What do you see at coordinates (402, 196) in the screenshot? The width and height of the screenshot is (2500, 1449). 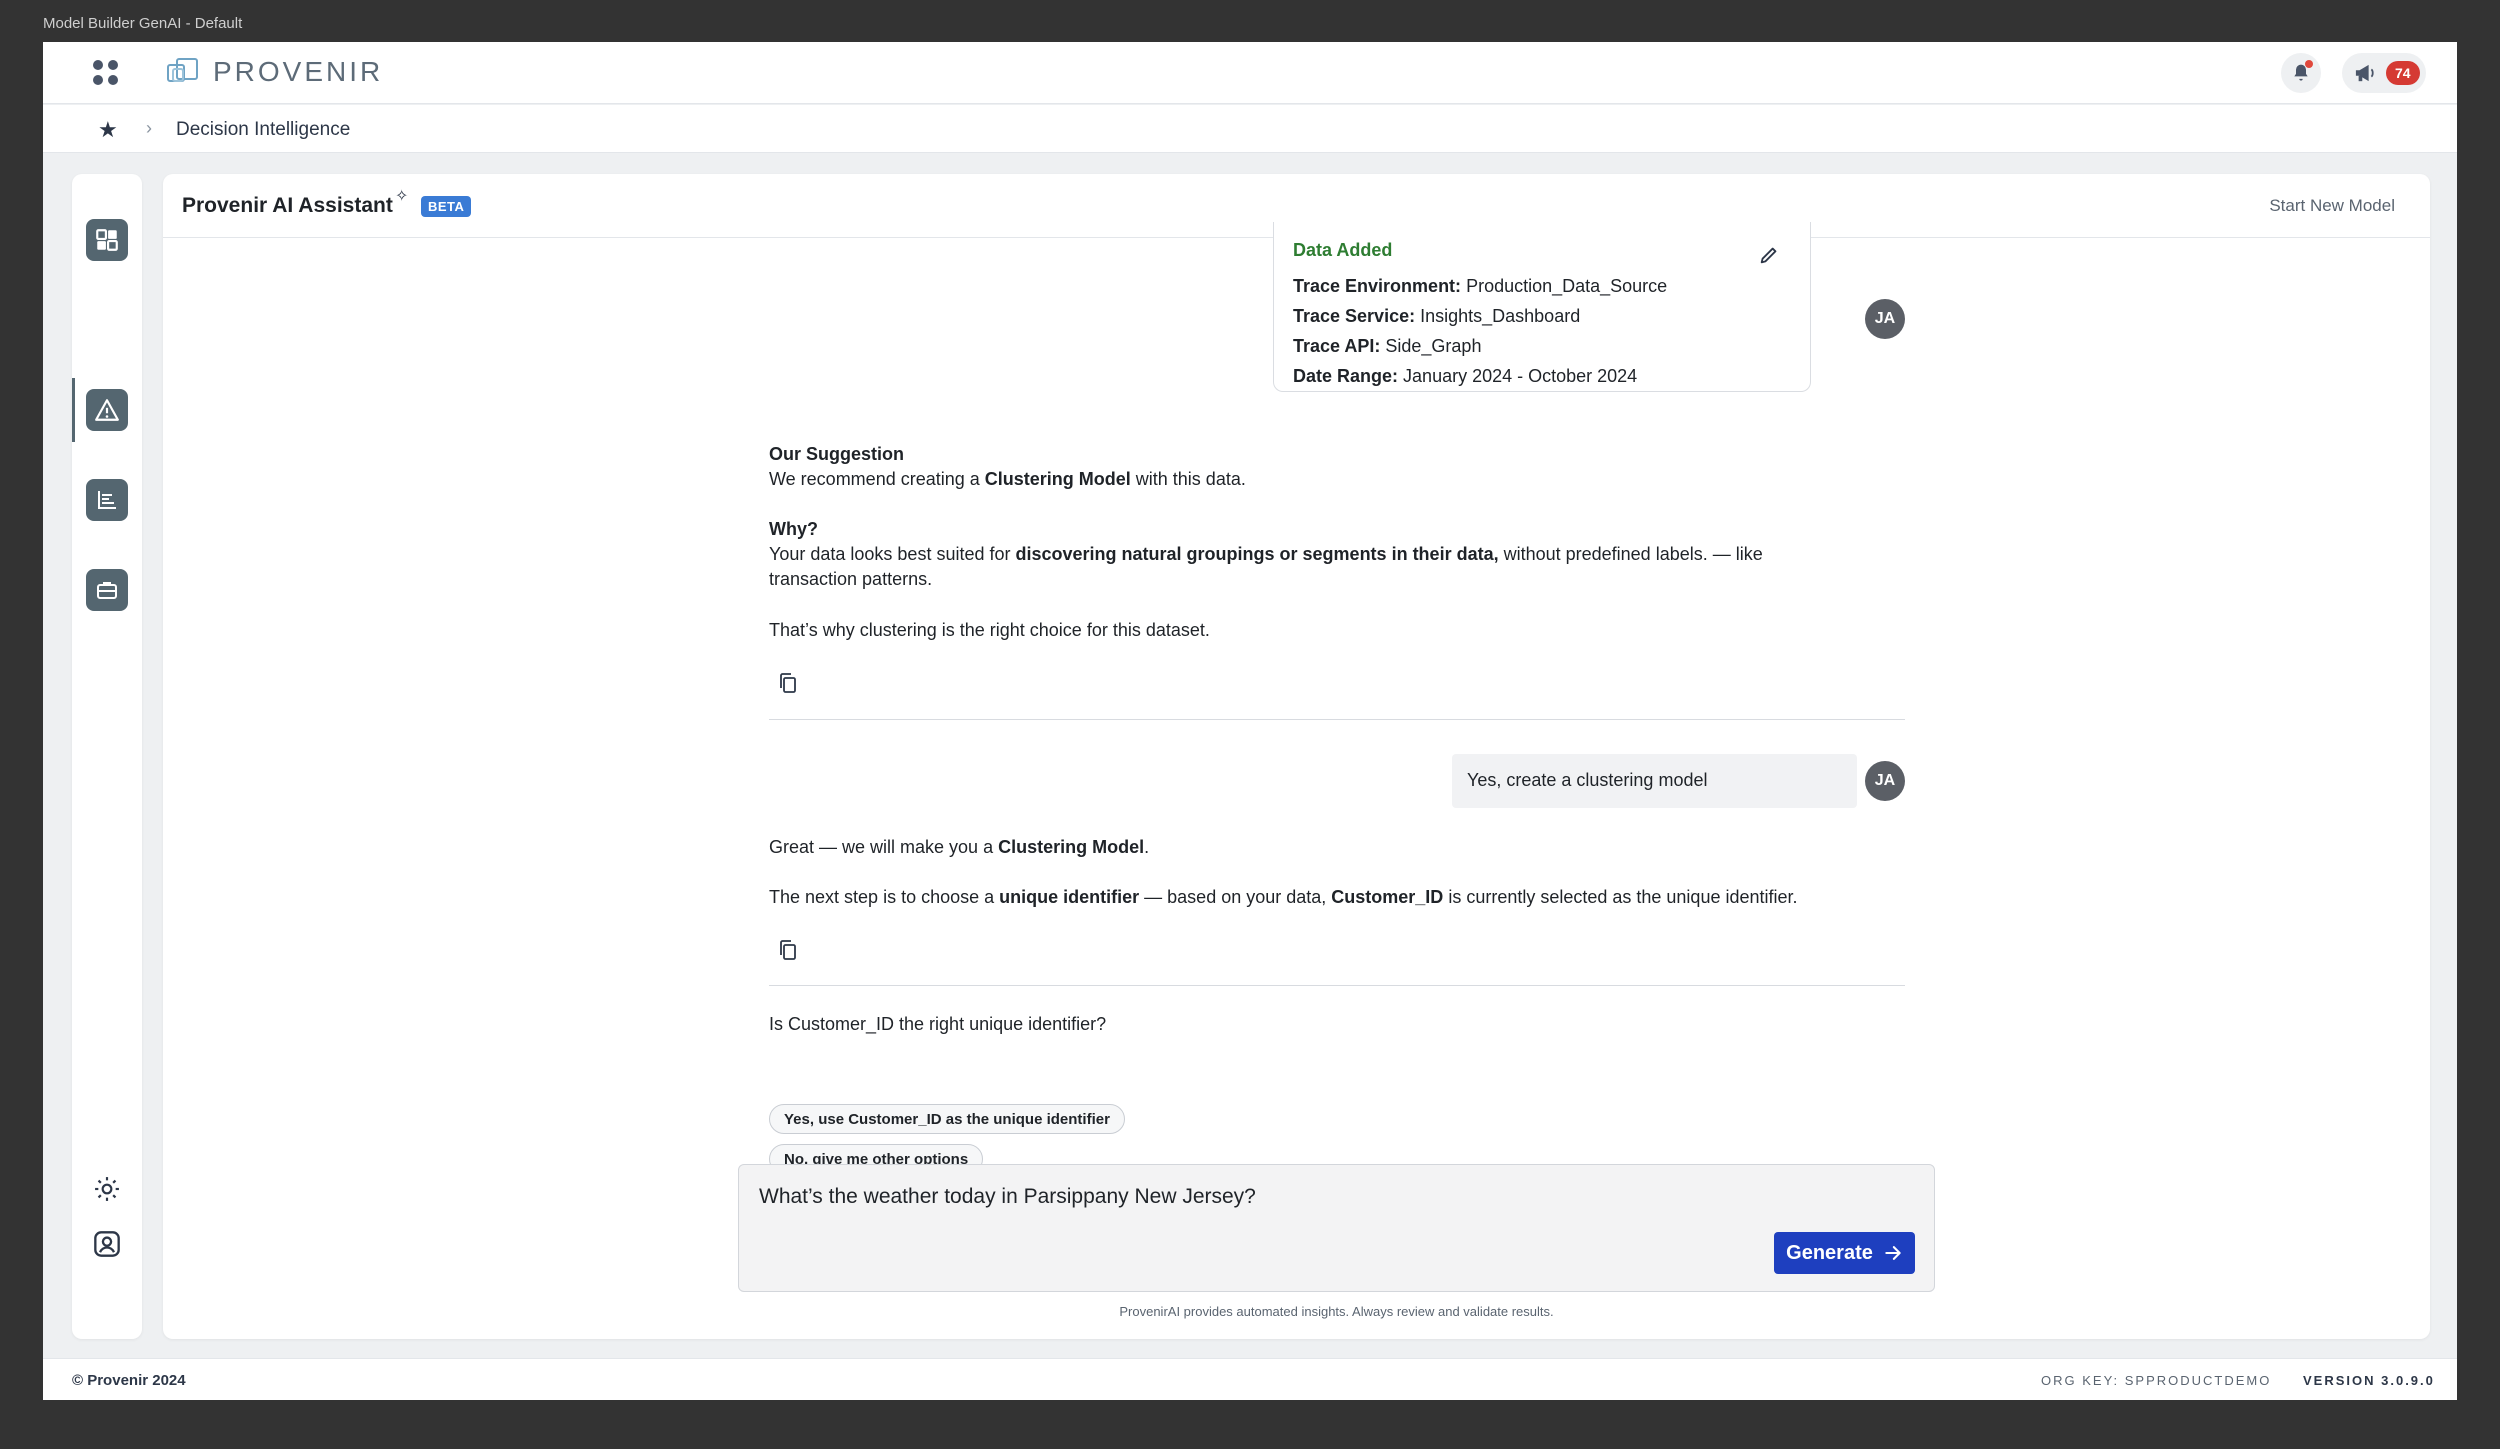 I see `sparkle-icon: ✧` at bounding box center [402, 196].